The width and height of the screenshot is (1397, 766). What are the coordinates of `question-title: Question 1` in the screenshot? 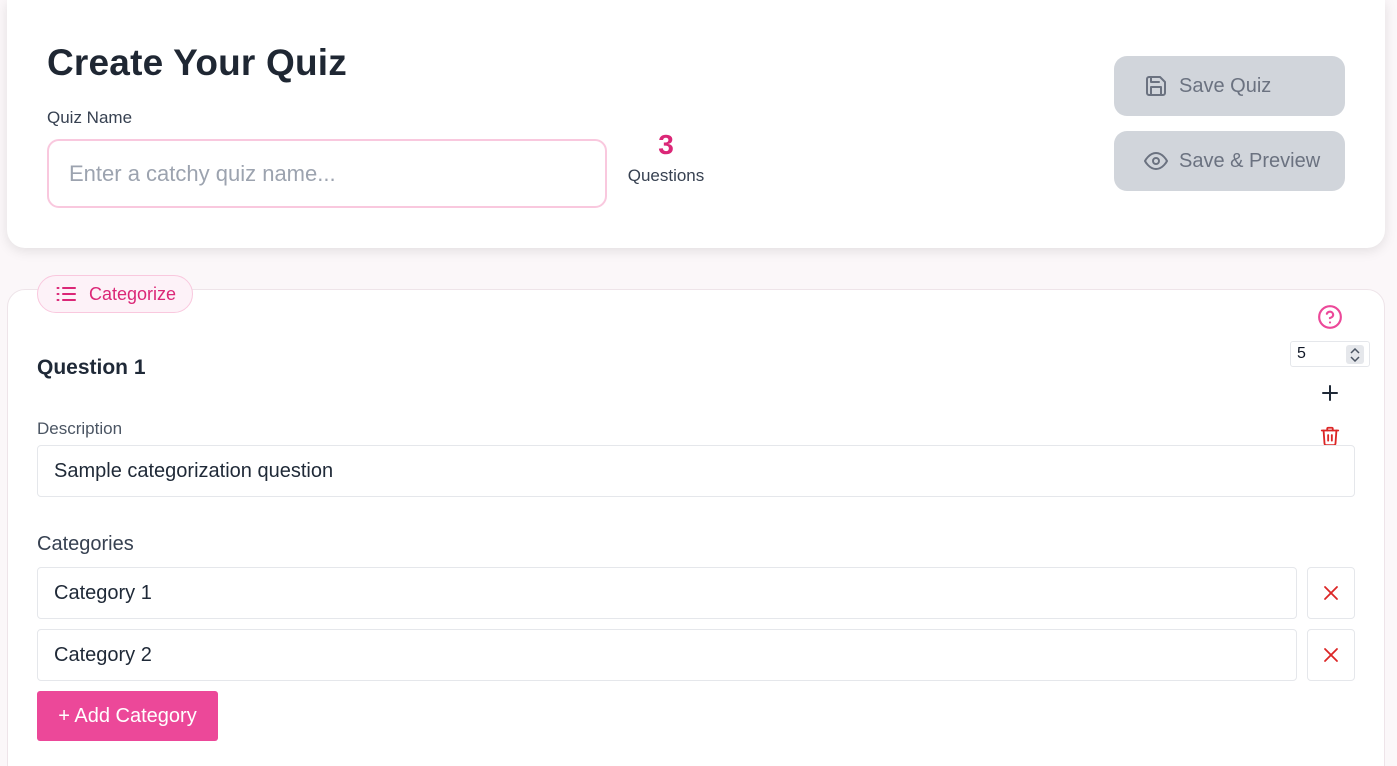 It's located at (91, 367).